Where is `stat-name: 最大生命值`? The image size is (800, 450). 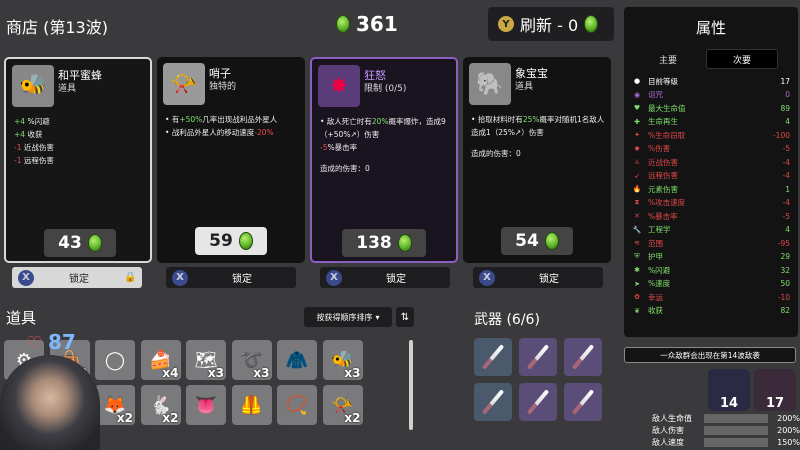
stat-name: 最大生命值 is located at coordinates (667, 108).